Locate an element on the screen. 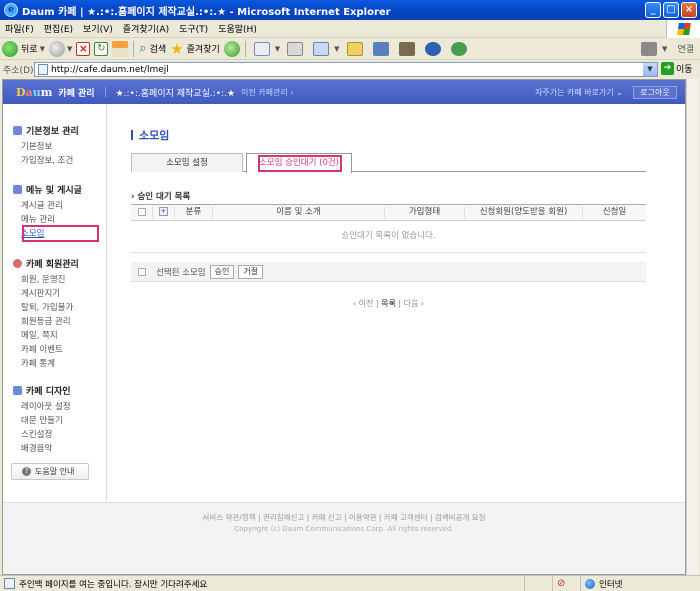 The image size is (700, 591). nav-item-withdraw: 탈퇴, 가입불가 is located at coordinates (46, 308).